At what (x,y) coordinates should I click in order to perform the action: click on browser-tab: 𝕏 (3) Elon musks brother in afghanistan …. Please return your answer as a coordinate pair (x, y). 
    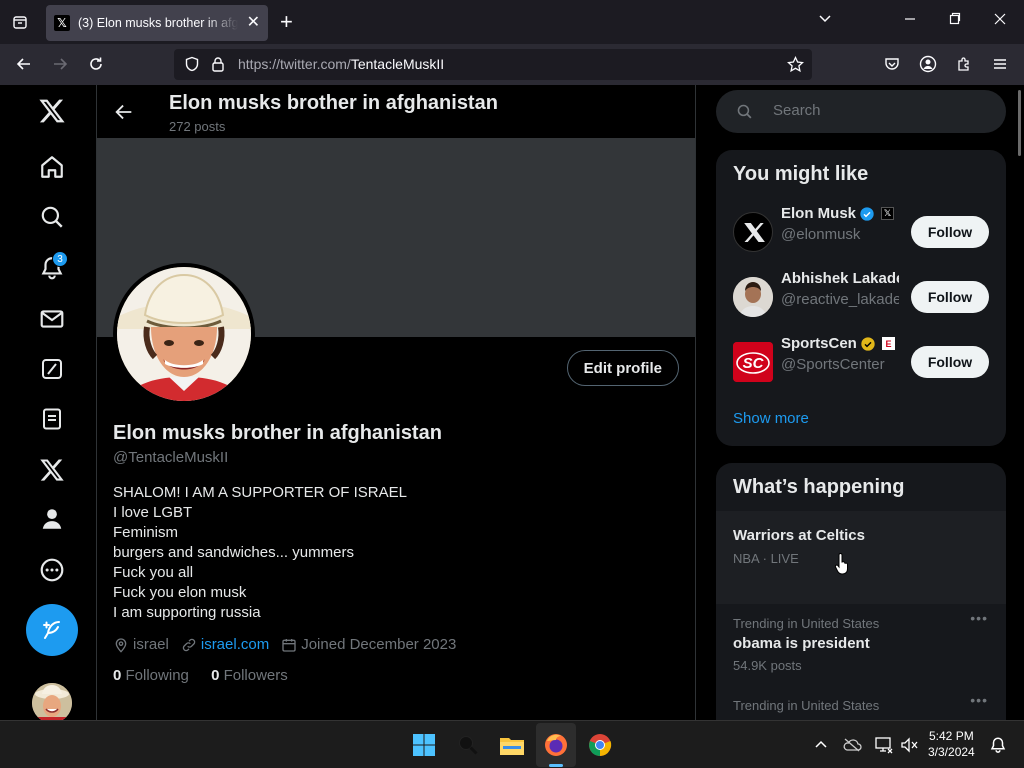
    Looking at the image, I should click on (157, 23).